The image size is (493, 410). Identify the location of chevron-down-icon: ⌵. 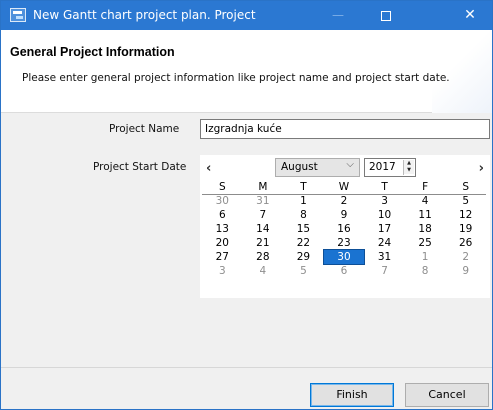
(350, 164).